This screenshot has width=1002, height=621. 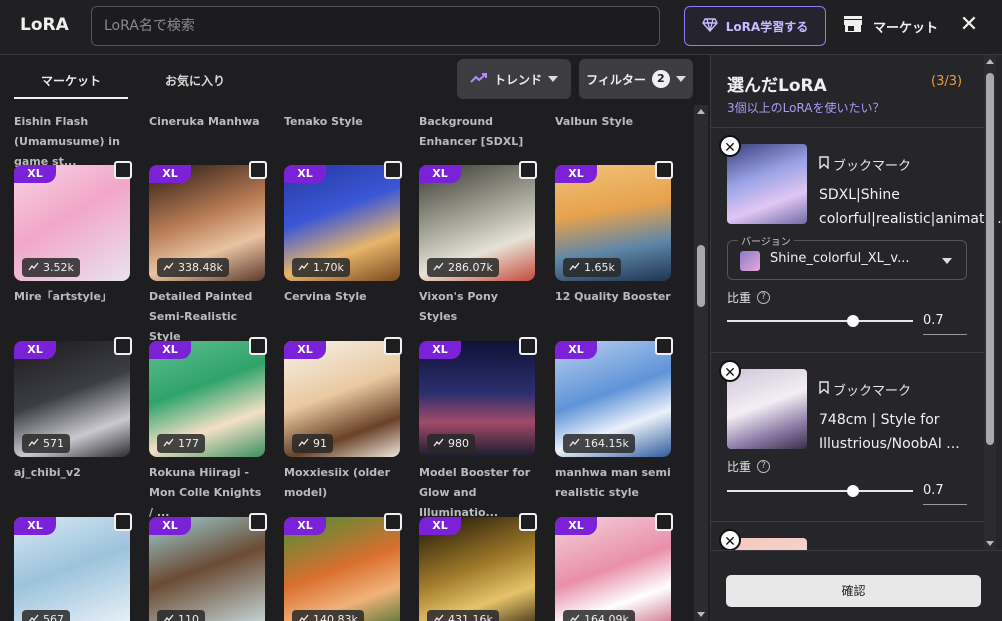 I want to click on market-button: マーケット, so click(x=890, y=26).